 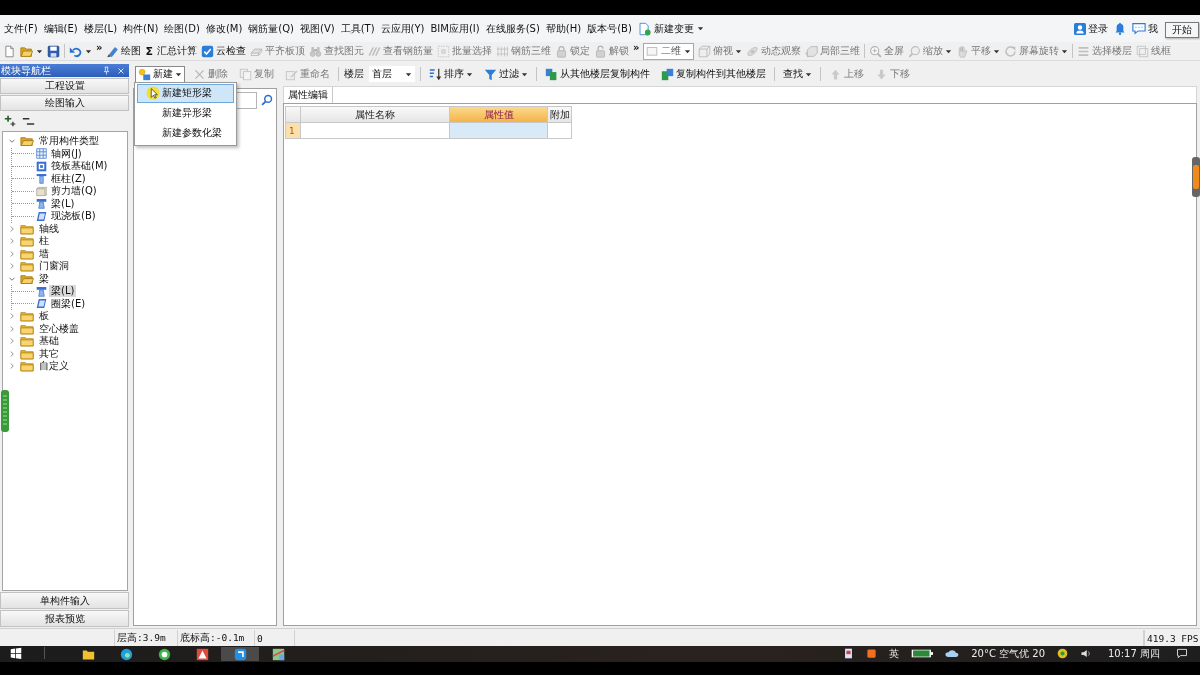 I want to click on expand-all-icon, so click(x=10, y=121).